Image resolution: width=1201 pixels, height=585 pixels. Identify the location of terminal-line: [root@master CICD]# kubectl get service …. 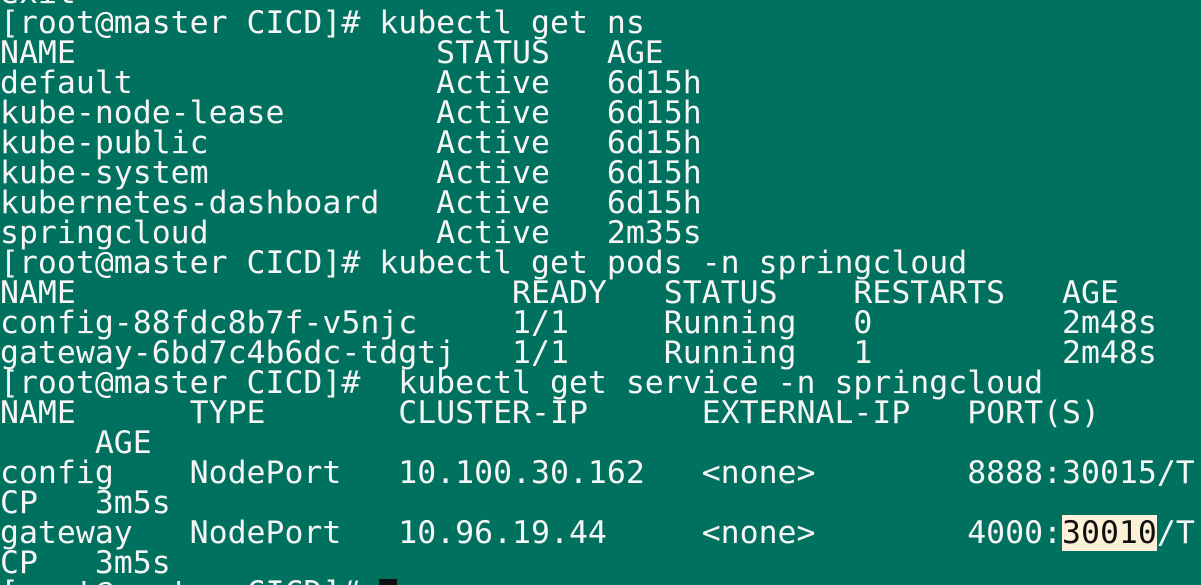
(522, 383).